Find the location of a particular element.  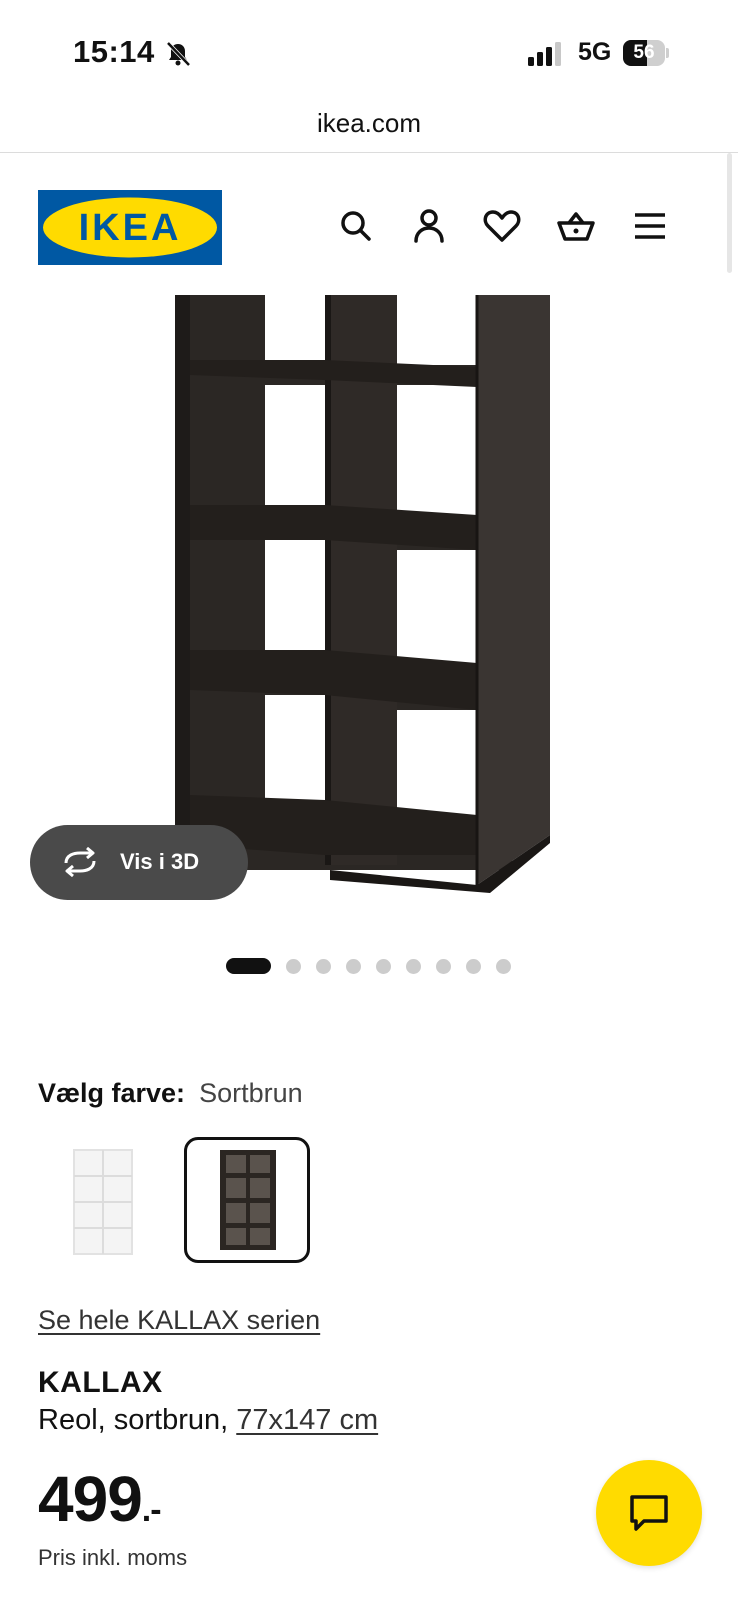

product-size-link: 77x147 cm is located at coordinates (307, 1420).